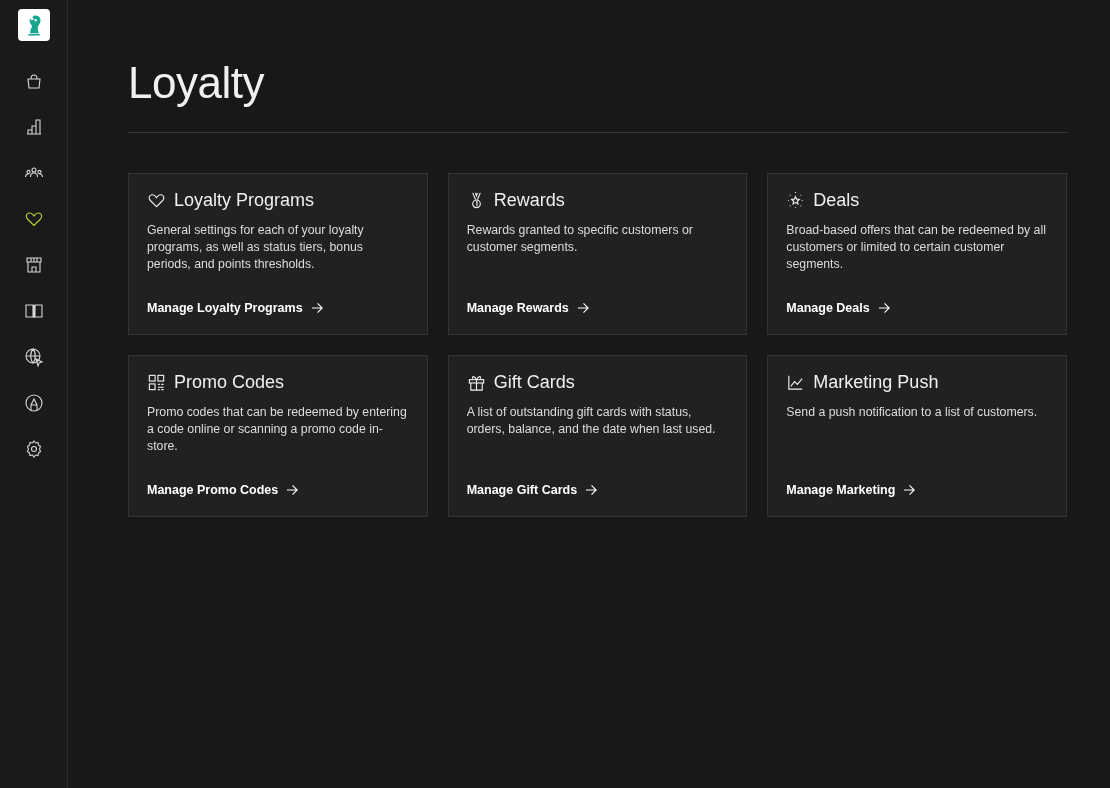  What do you see at coordinates (876, 382) in the screenshot?
I see `card-title: Marketing Push` at bounding box center [876, 382].